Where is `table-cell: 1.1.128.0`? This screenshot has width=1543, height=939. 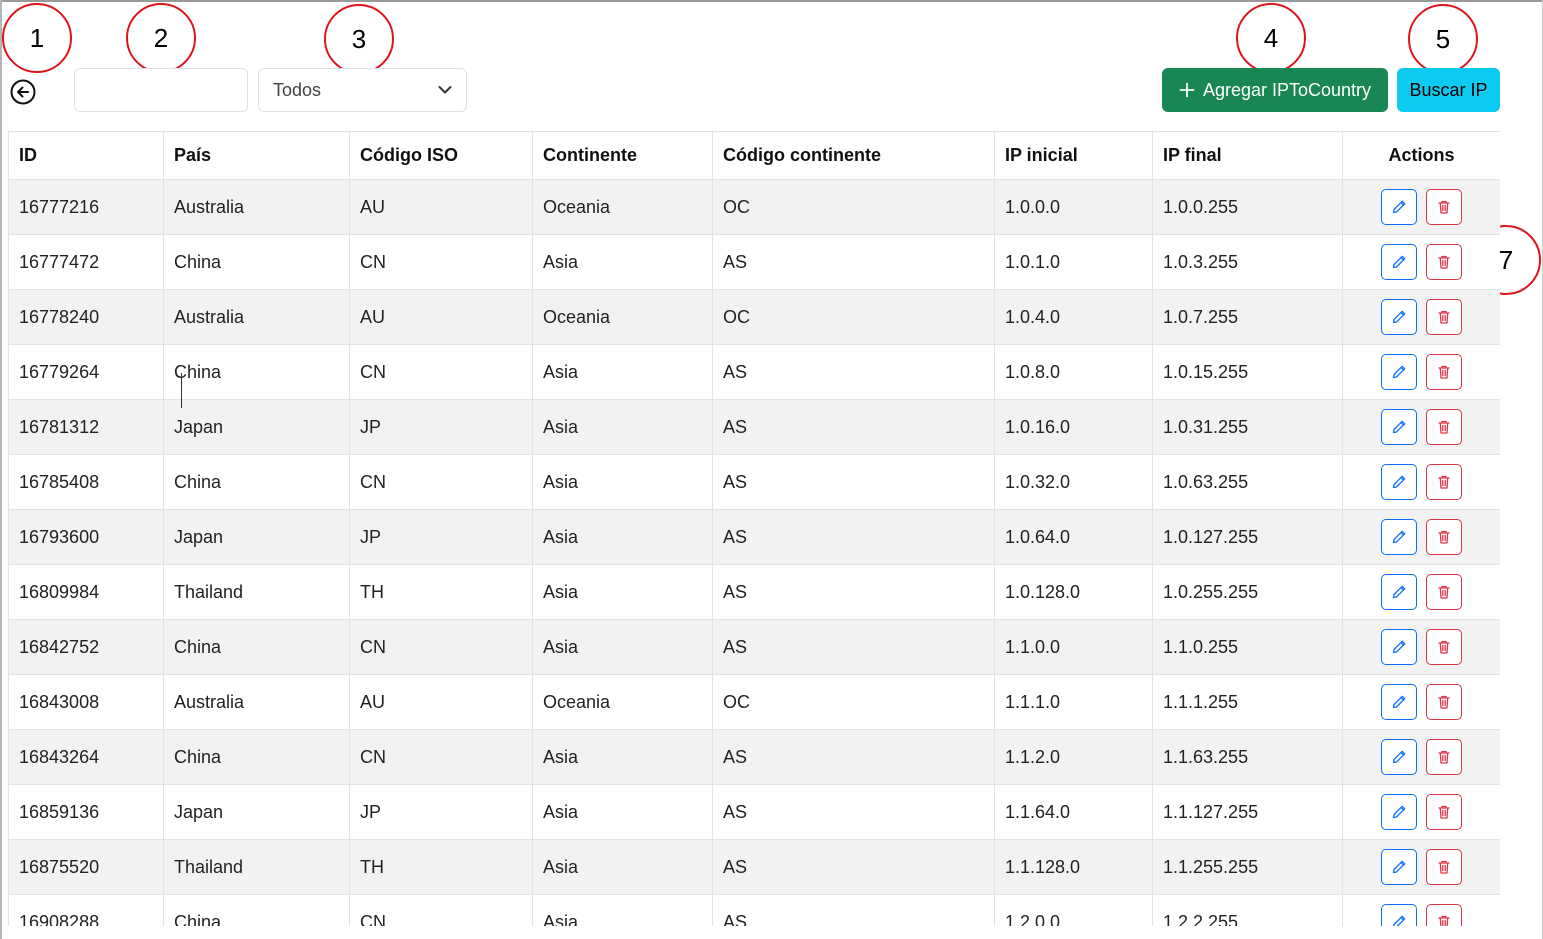
table-cell: 1.1.128.0 is located at coordinates (1073, 867).